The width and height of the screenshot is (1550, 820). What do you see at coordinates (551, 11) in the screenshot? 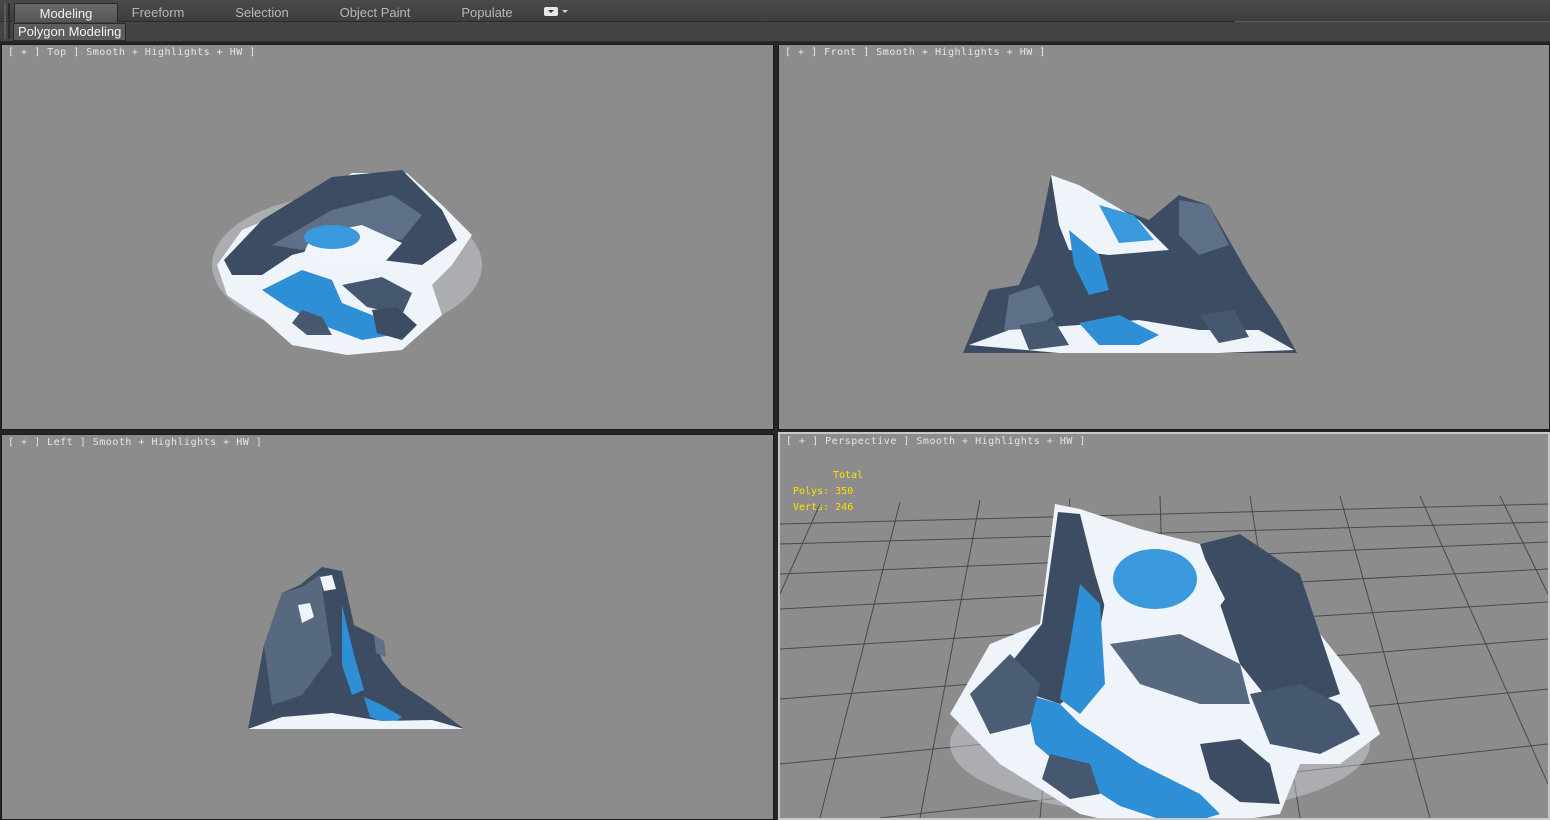
I see `ribbon-options-icon` at bounding box center [551, 11].